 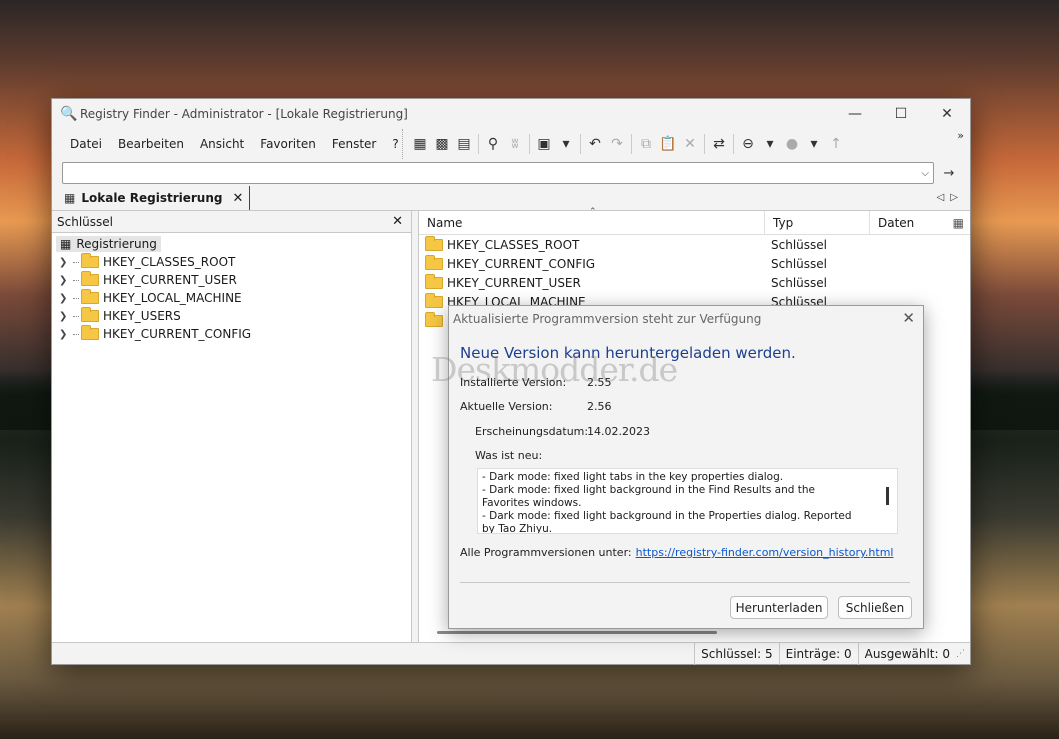 What do you see at coordinates (748, 144) in the screenshot?
I see `back-icon: ⊖` at bounding box center [748, 144].